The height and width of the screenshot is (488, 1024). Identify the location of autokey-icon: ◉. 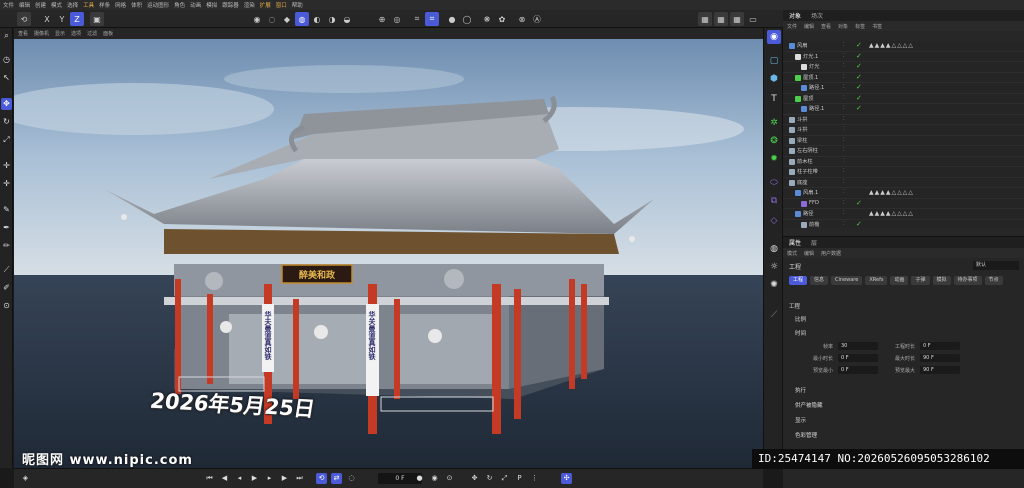
(434, 478).